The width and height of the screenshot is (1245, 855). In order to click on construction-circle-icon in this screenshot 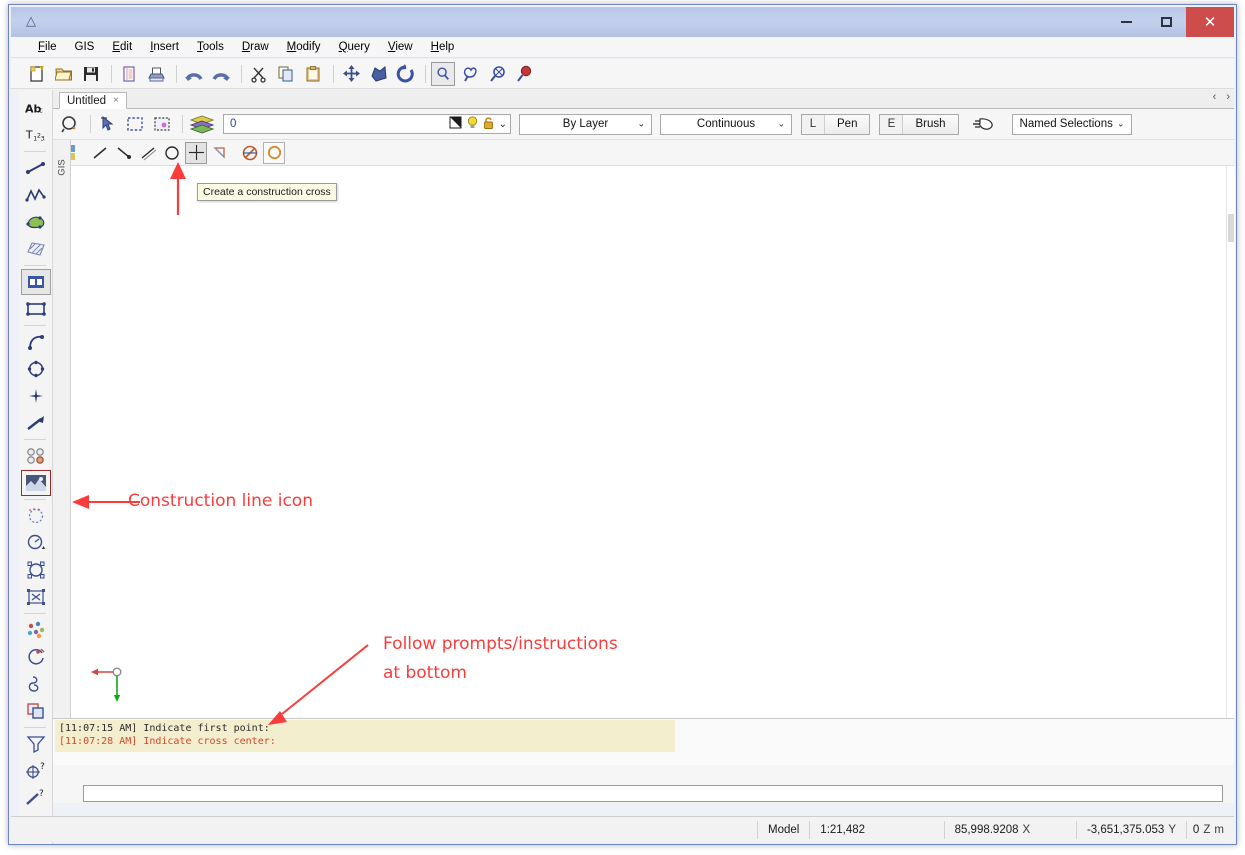, I will do `click(172, 153)`.